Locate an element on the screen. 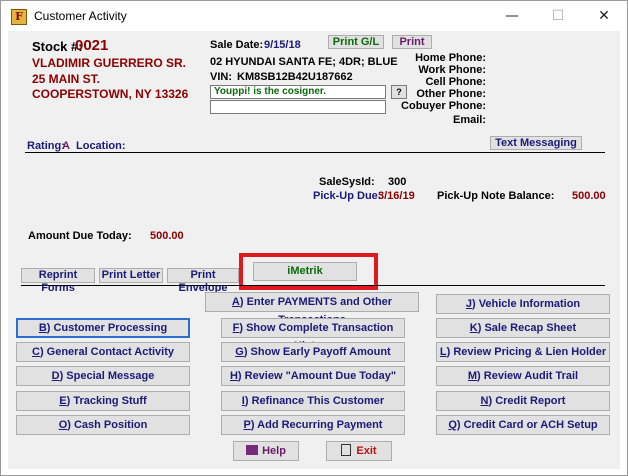  amount-due-label: Amount Due Today: is located at coordinates (80, 236).